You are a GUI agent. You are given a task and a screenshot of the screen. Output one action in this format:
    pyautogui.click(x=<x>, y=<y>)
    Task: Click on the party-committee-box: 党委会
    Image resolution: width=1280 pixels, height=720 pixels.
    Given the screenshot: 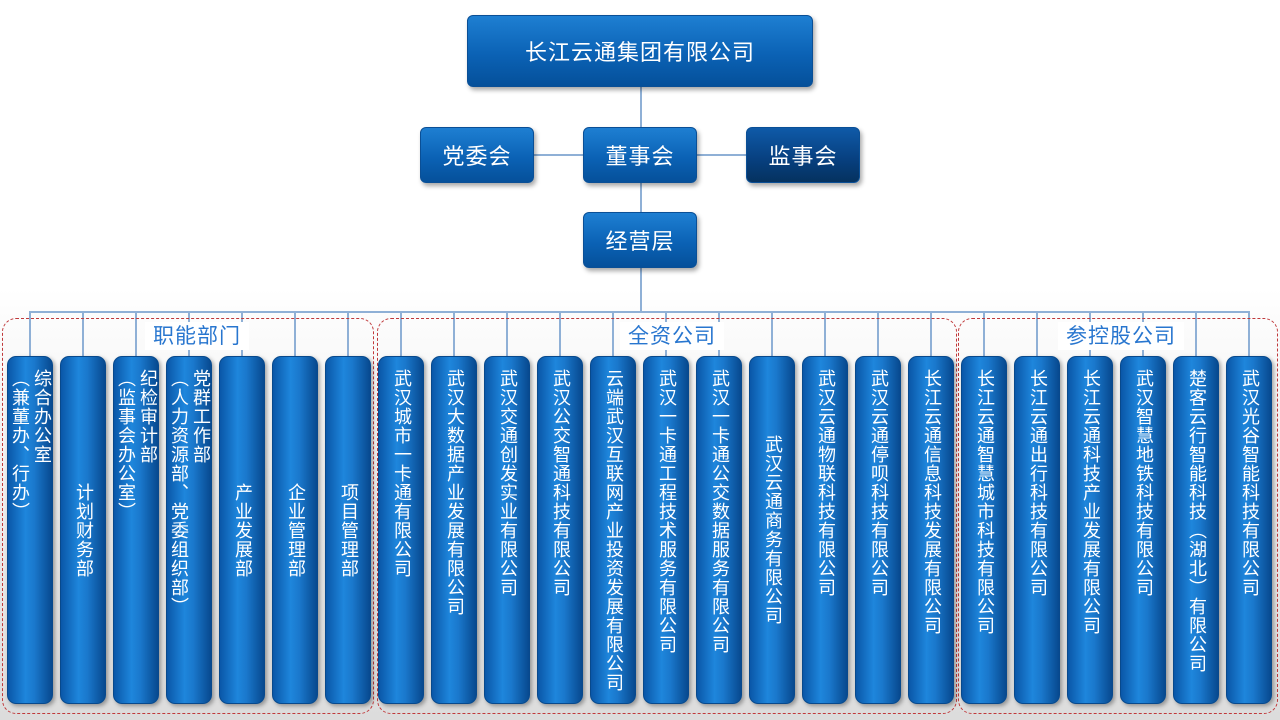 What is the action you would take?
    pyautogui.click(x=477, y=155)
    